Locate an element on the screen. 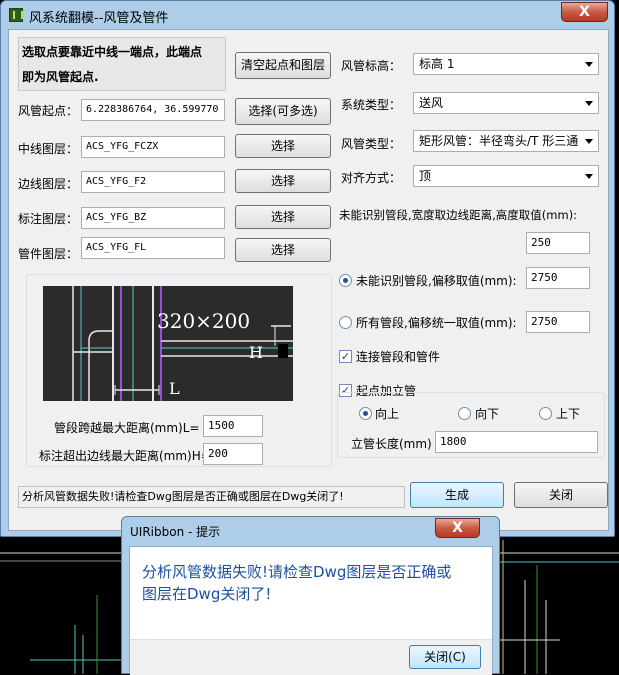 The width and height of the screenshot is (619, 675). radio-down-label: 向下 is located at coordinates (487, 414).